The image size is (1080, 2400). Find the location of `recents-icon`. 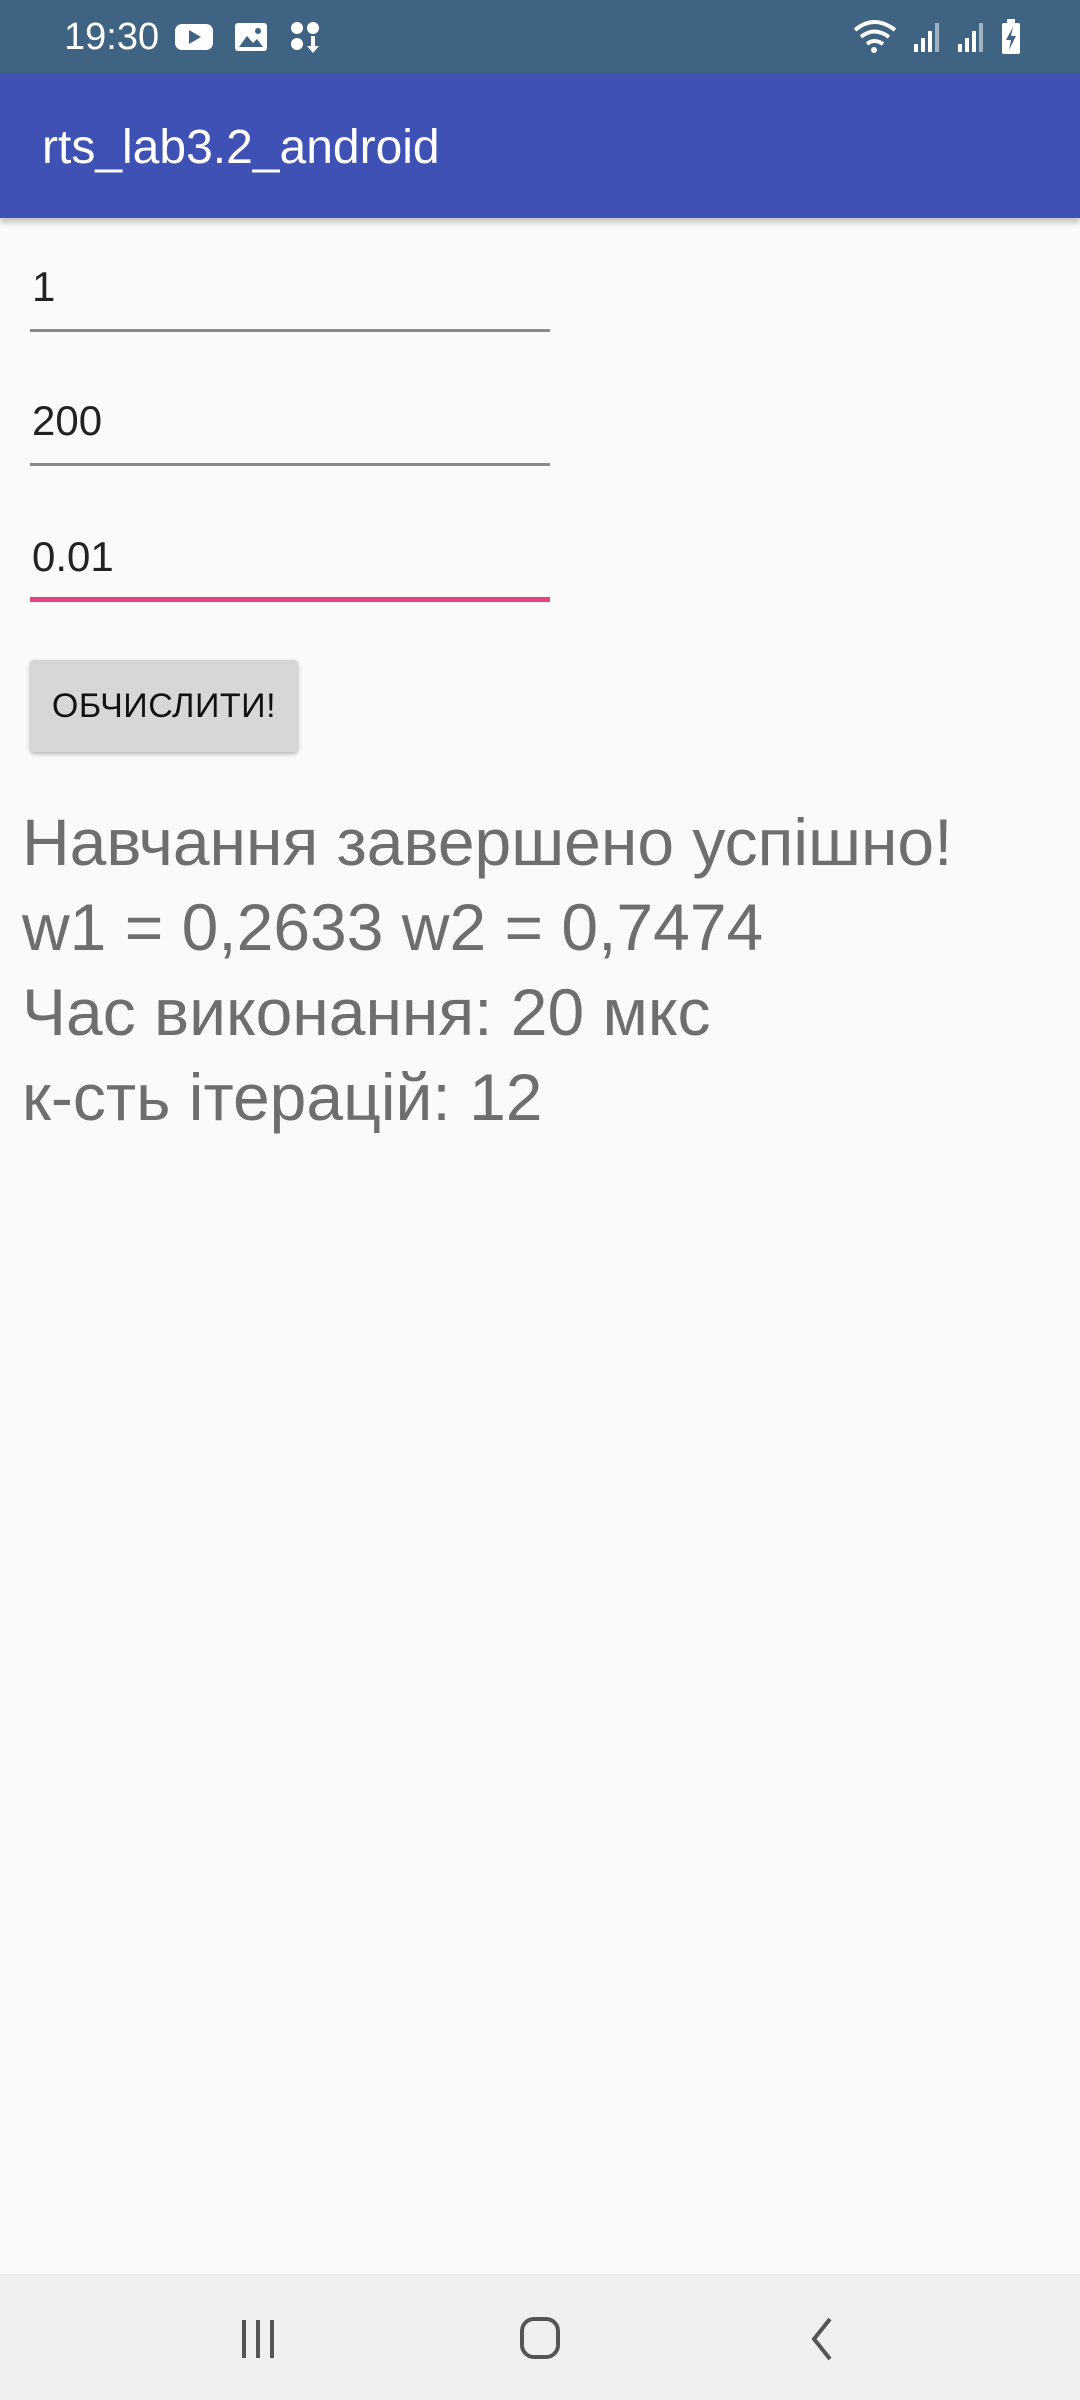

recents-icon is located at coordinates (258, 2339).